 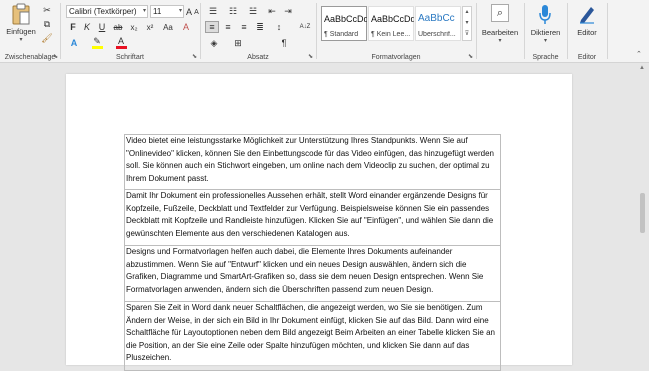 What do you see at coordinates (47, 38) in the screenshot?
I see `format-painter-icon: 🖌` at bounding box center [47, 38].